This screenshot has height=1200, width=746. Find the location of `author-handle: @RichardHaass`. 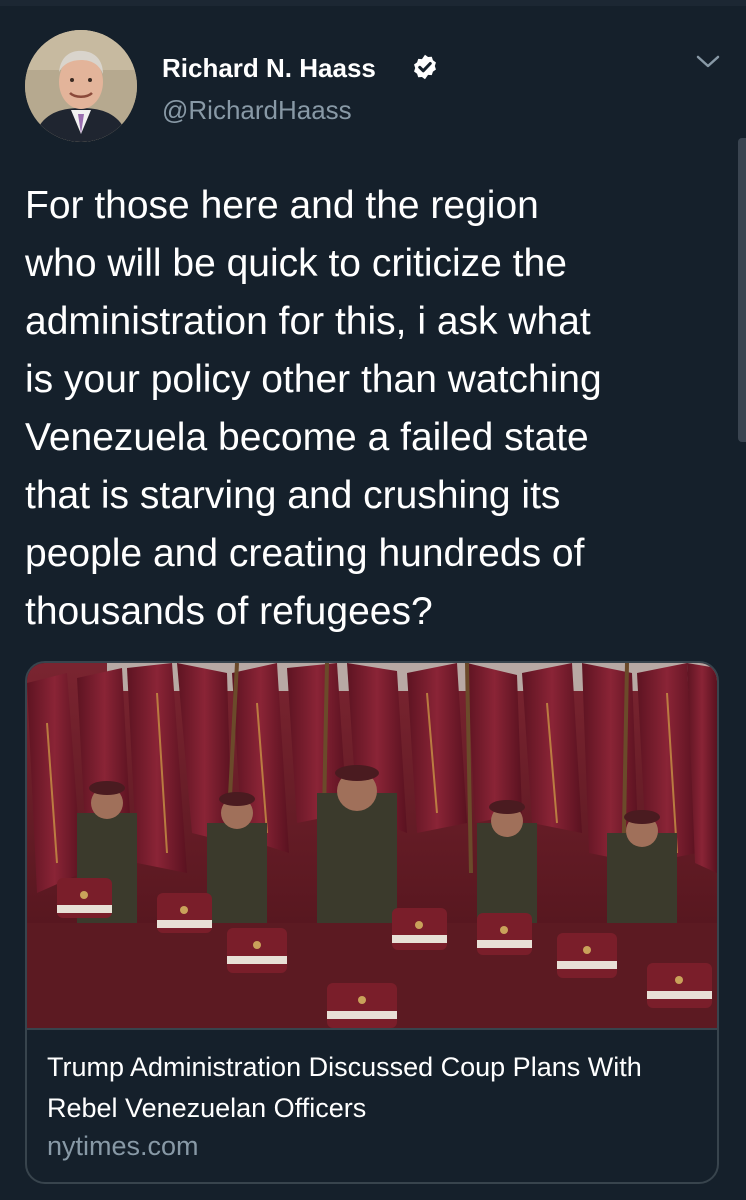

author-handle: @RichardHaass is located at coordinates (257, 110).